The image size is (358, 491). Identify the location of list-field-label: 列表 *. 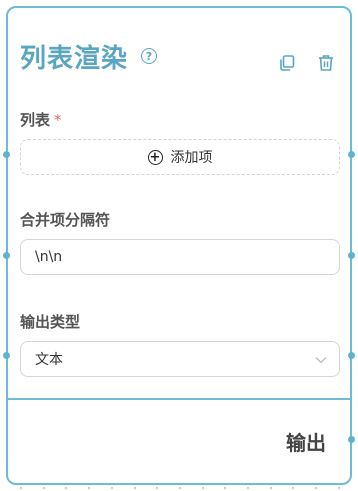
(41, 119).